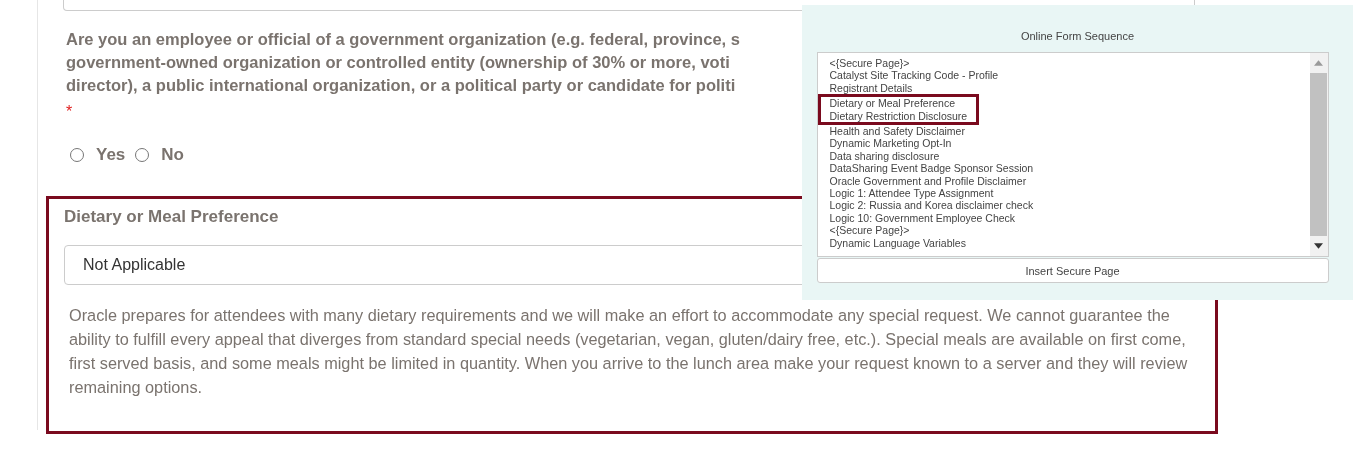 The width and height of the screenshot is (1353, 470). What do you see at coordinates (1318, 154) in the screenshot?
I see `scrollbar` at bounding box center [1318, 154].